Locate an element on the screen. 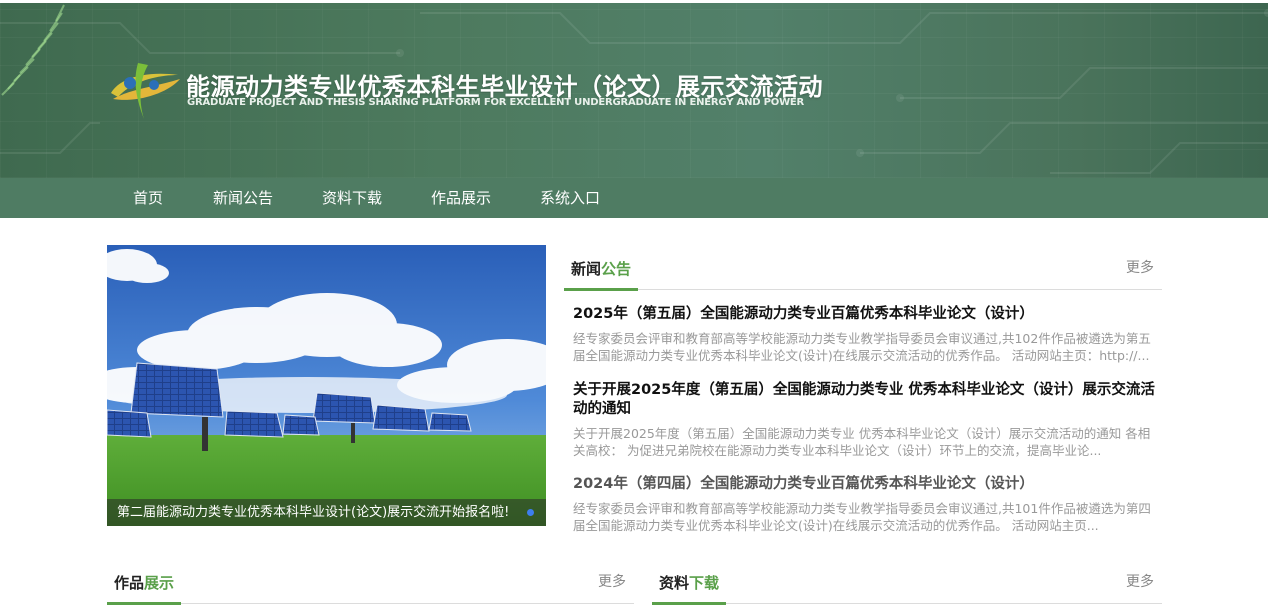  news-title-part-b: 公告 is located at coordinates (616, 269).